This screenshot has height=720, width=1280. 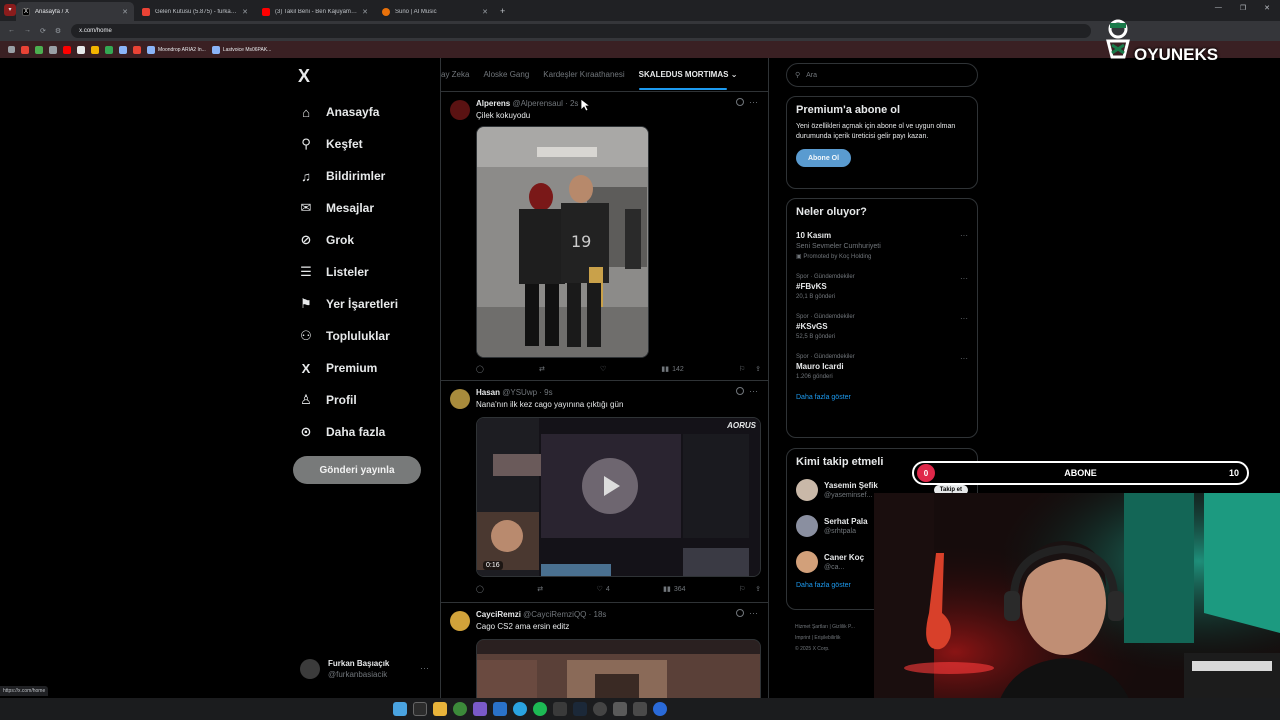 What do you see at coordinates (506, 74) in the screenshot?
I see `tab-aloske-gang: Aloske Gang` at bounding box center [506, 74].